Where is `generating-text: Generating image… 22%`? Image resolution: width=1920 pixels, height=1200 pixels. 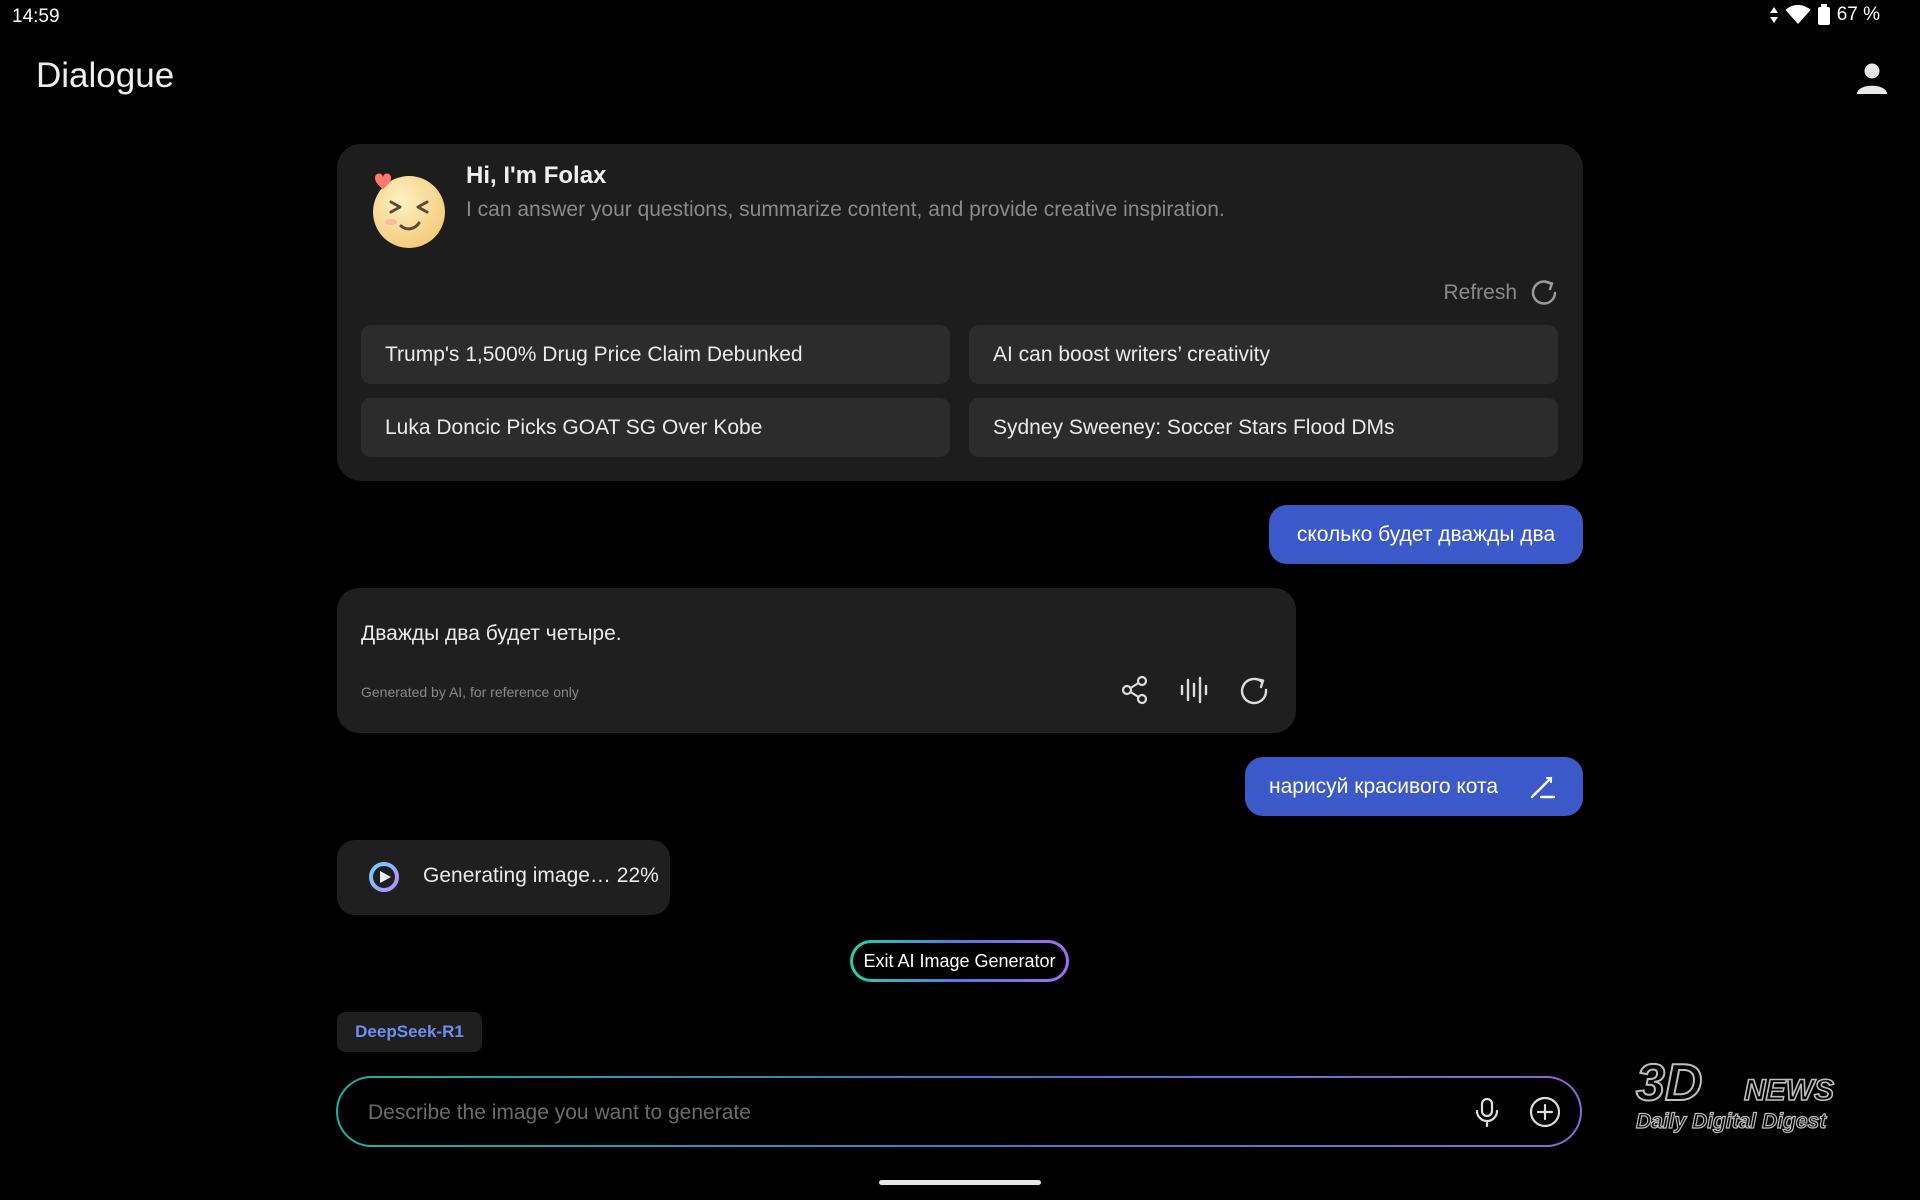 generating-text: Generating image… 22% is located at coordinates (541, 875).